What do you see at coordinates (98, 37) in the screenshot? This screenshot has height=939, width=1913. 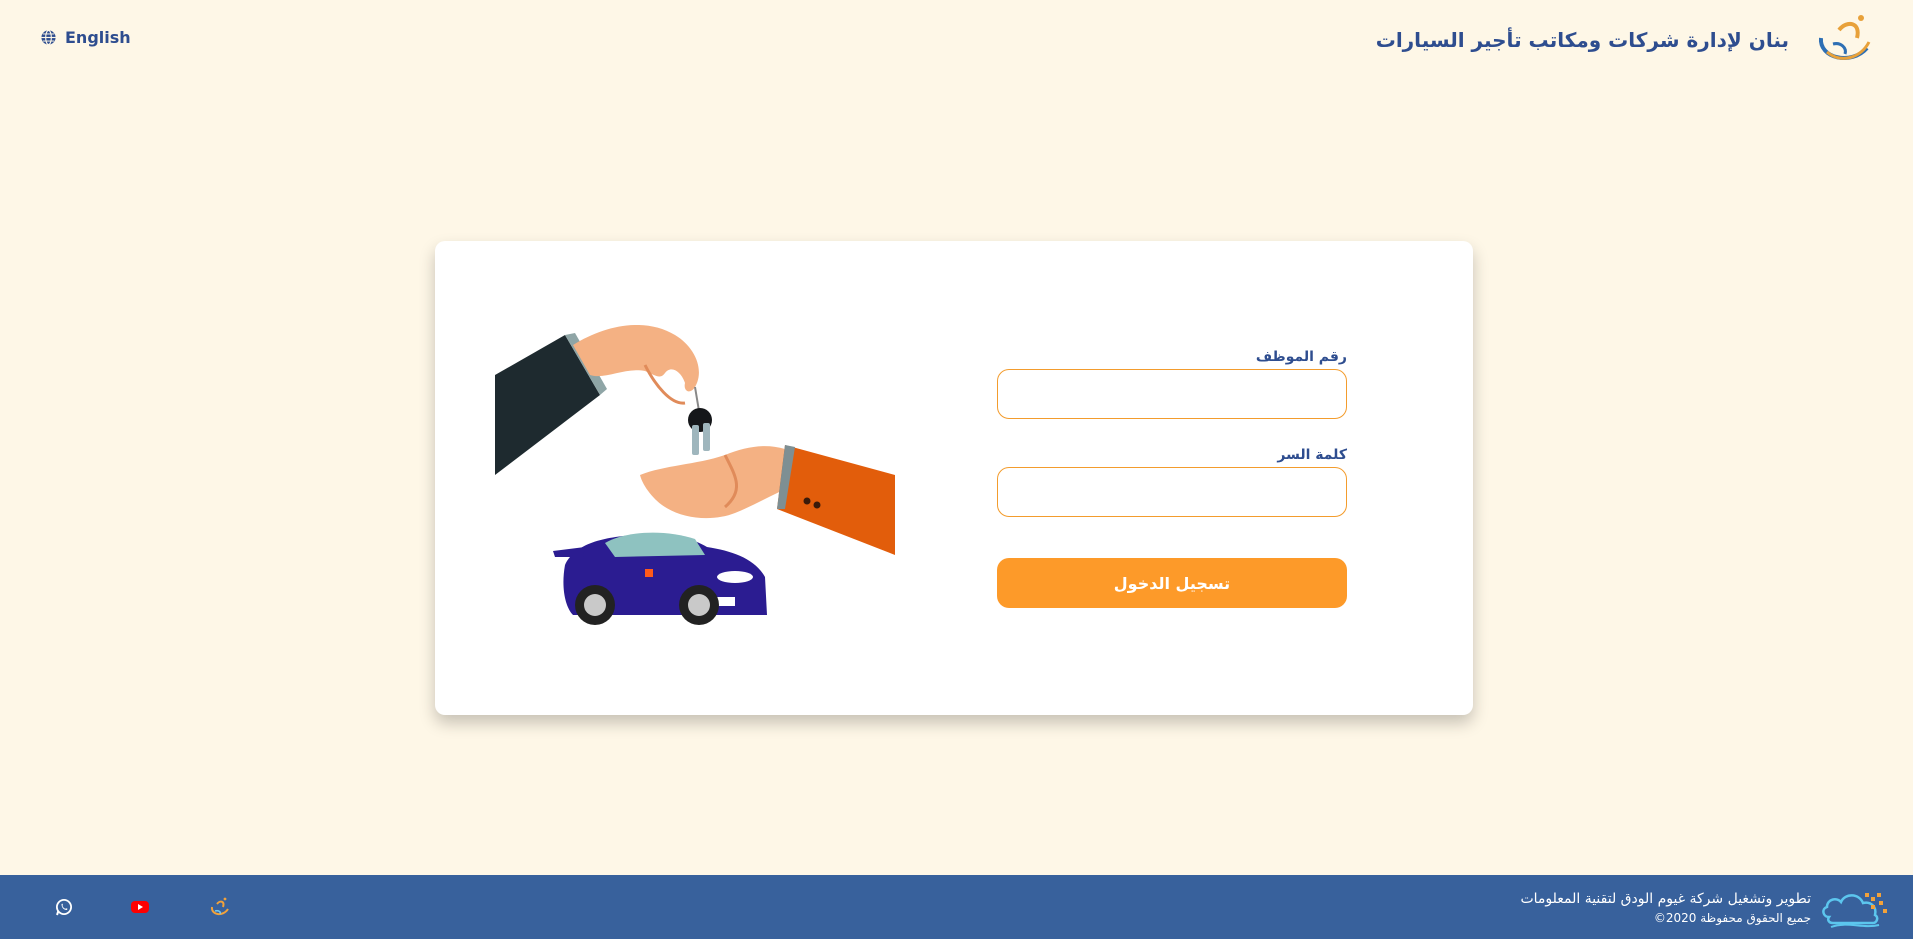 I see `language-label: English` at bounding box center [98, 37].